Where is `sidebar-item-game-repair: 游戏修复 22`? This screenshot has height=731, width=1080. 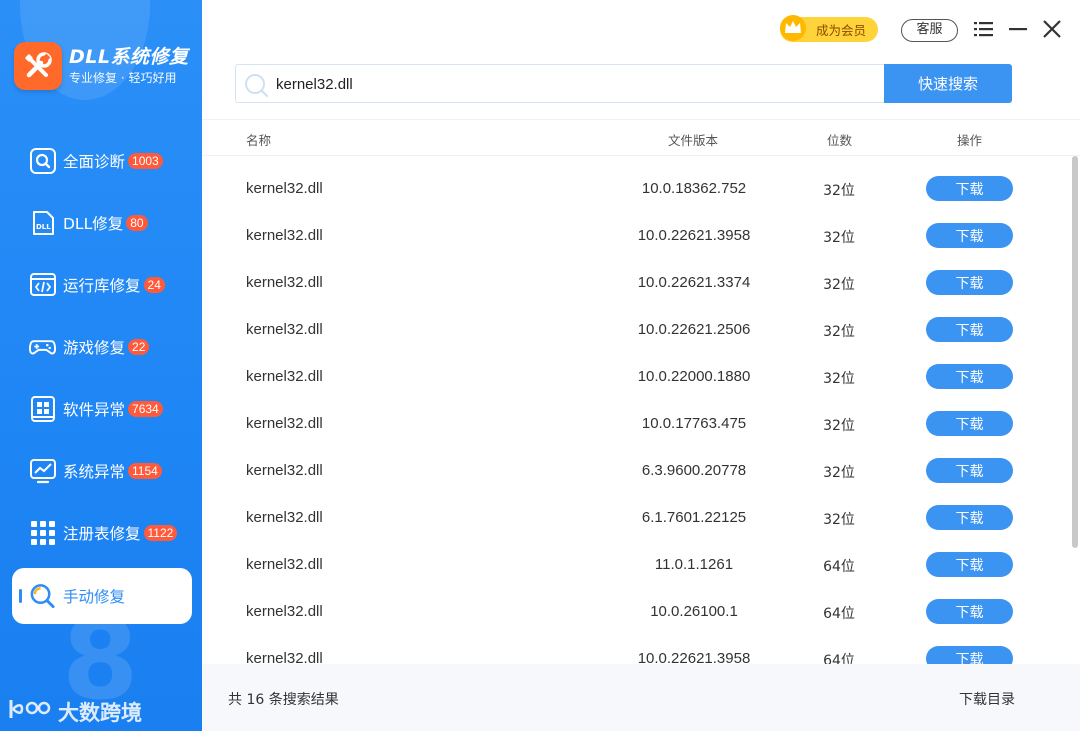
sidebar-item-game-repair: 游戏修复 22 is located at coordinates (102, 347).